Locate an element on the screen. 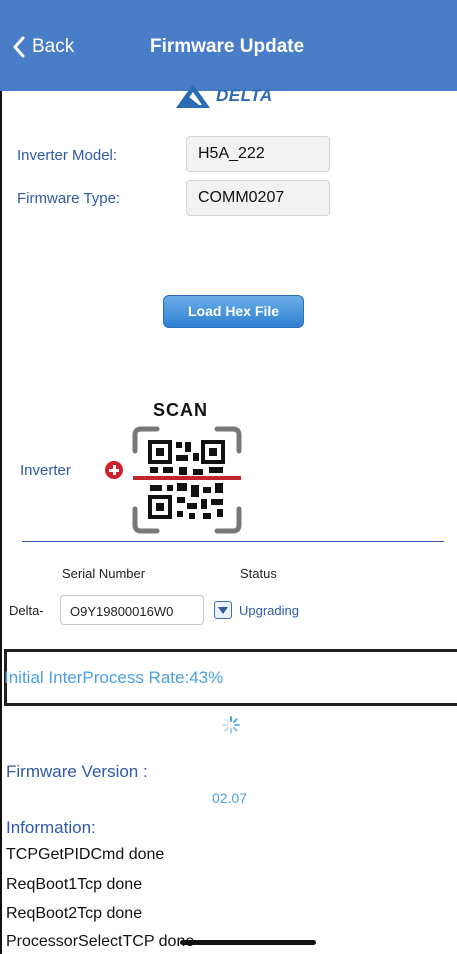  chevron-left-icon is located at coordinates (19, 47).